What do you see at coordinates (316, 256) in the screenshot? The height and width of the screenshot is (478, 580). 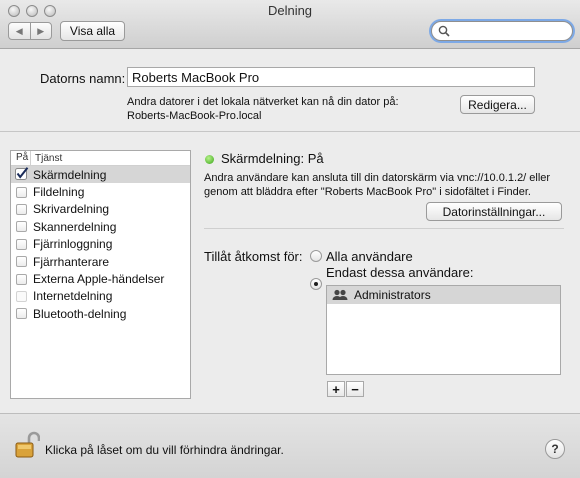 I see `radio-all-users` at bounding box center [316, 256].